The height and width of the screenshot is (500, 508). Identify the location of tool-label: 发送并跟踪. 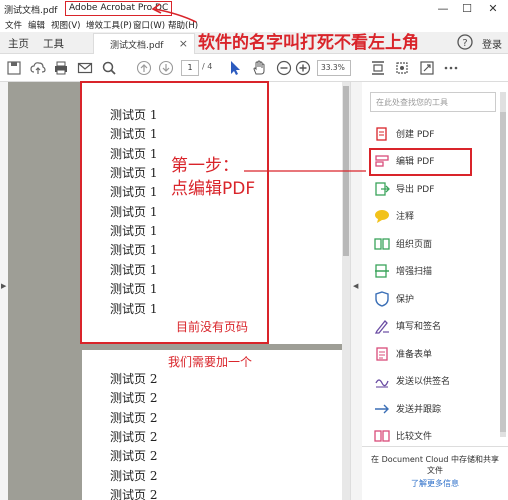
(419, 410).